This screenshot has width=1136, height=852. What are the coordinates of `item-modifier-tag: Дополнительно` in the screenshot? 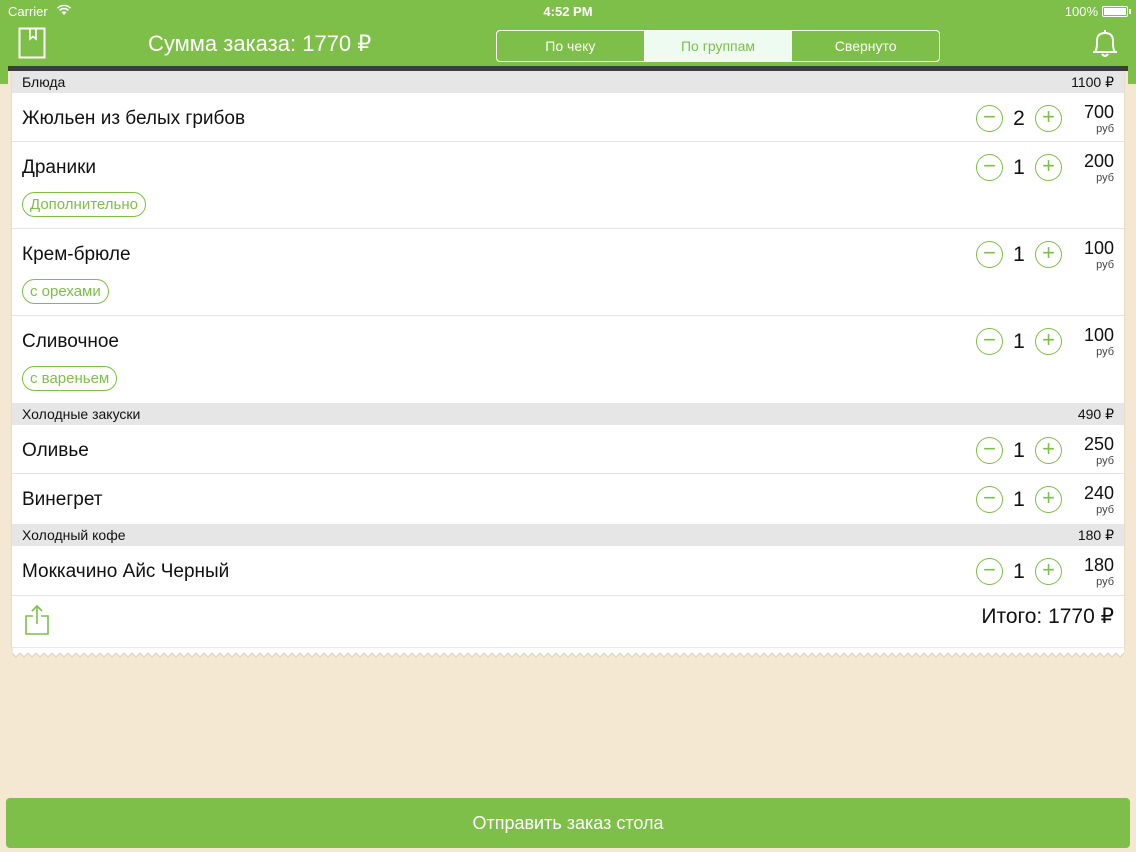 It's located at (84, 204).